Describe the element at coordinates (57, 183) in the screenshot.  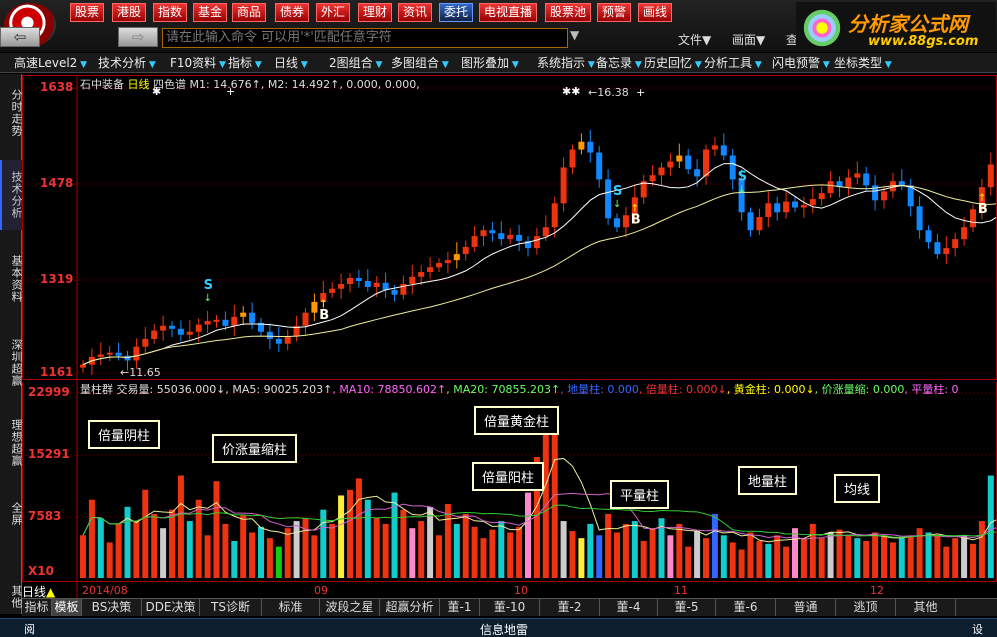
I see `price-axis-label: 1478` at that location.